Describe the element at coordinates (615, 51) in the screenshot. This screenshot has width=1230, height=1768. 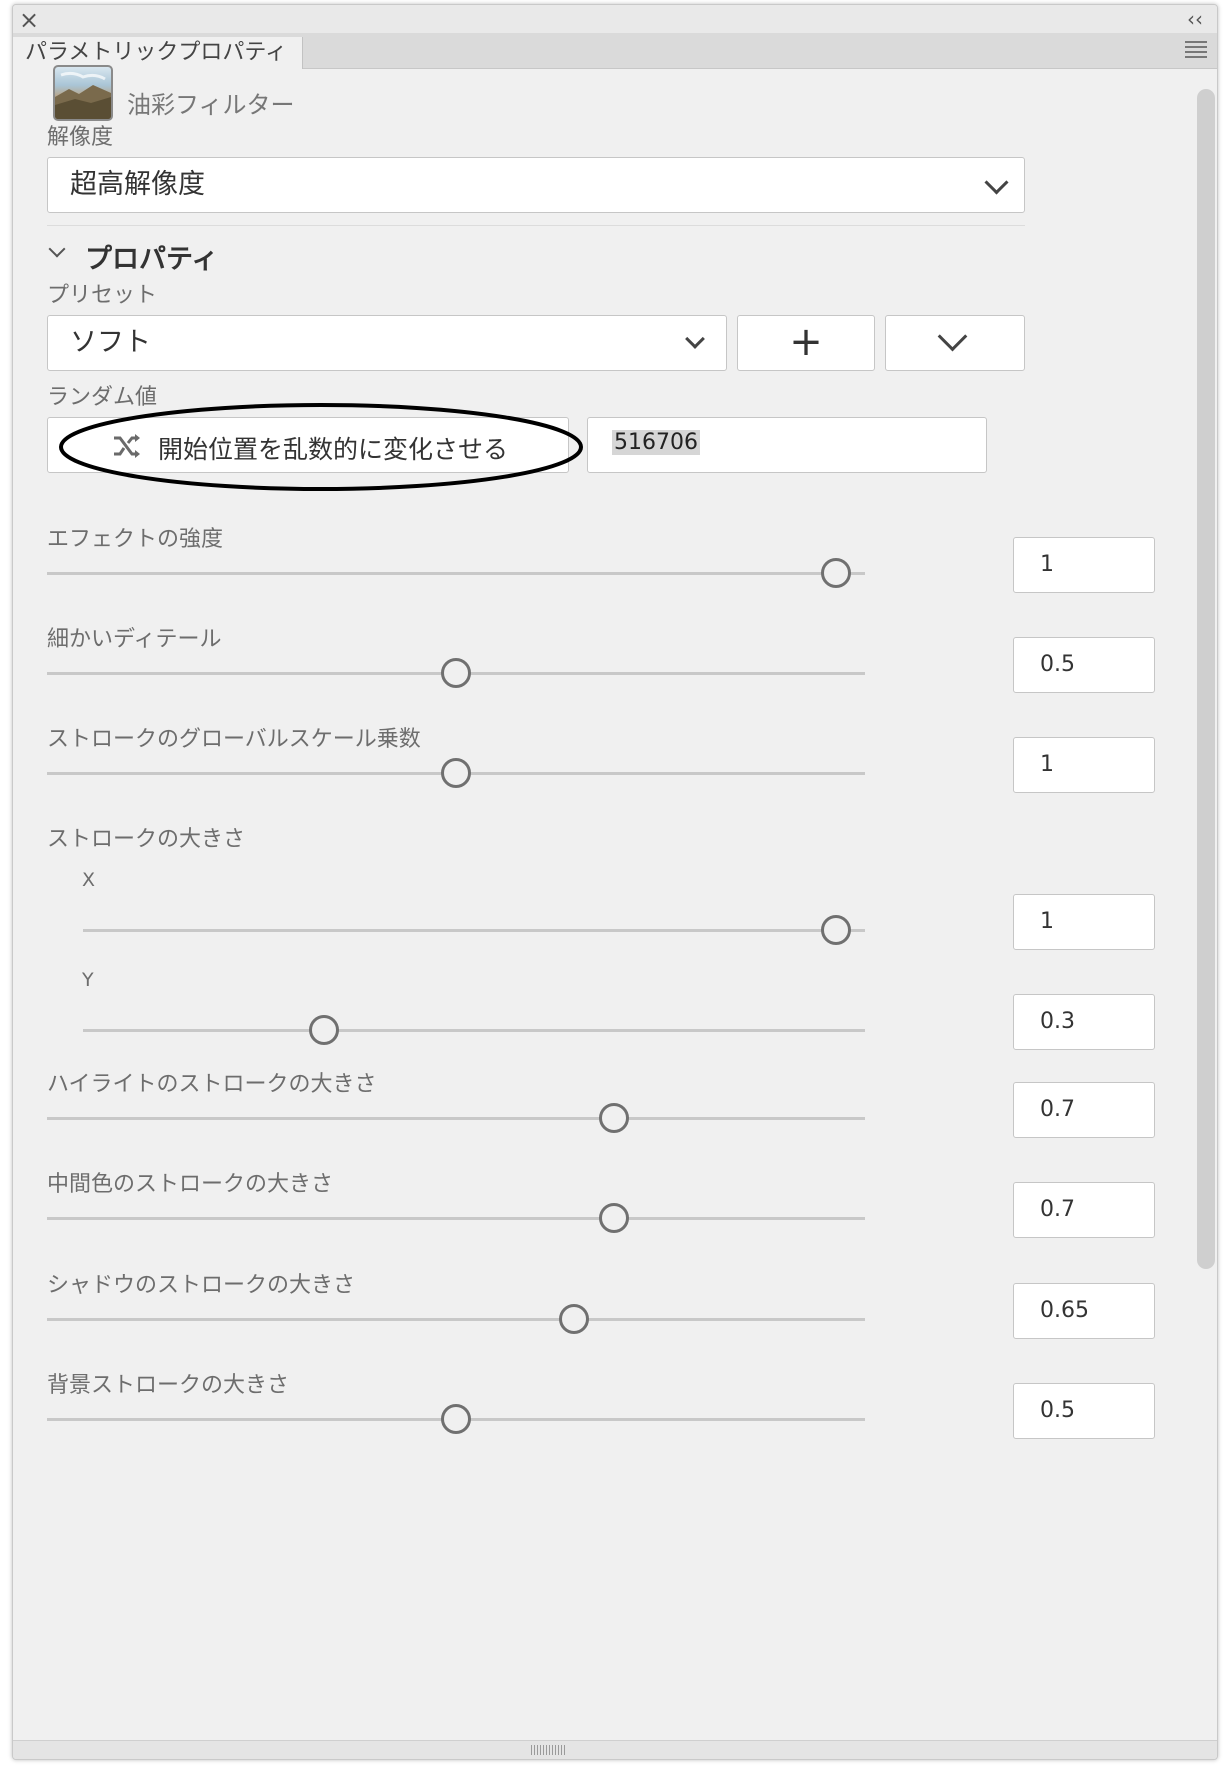
I see `tab-bar: パラメトリックプロパティ` at that location.